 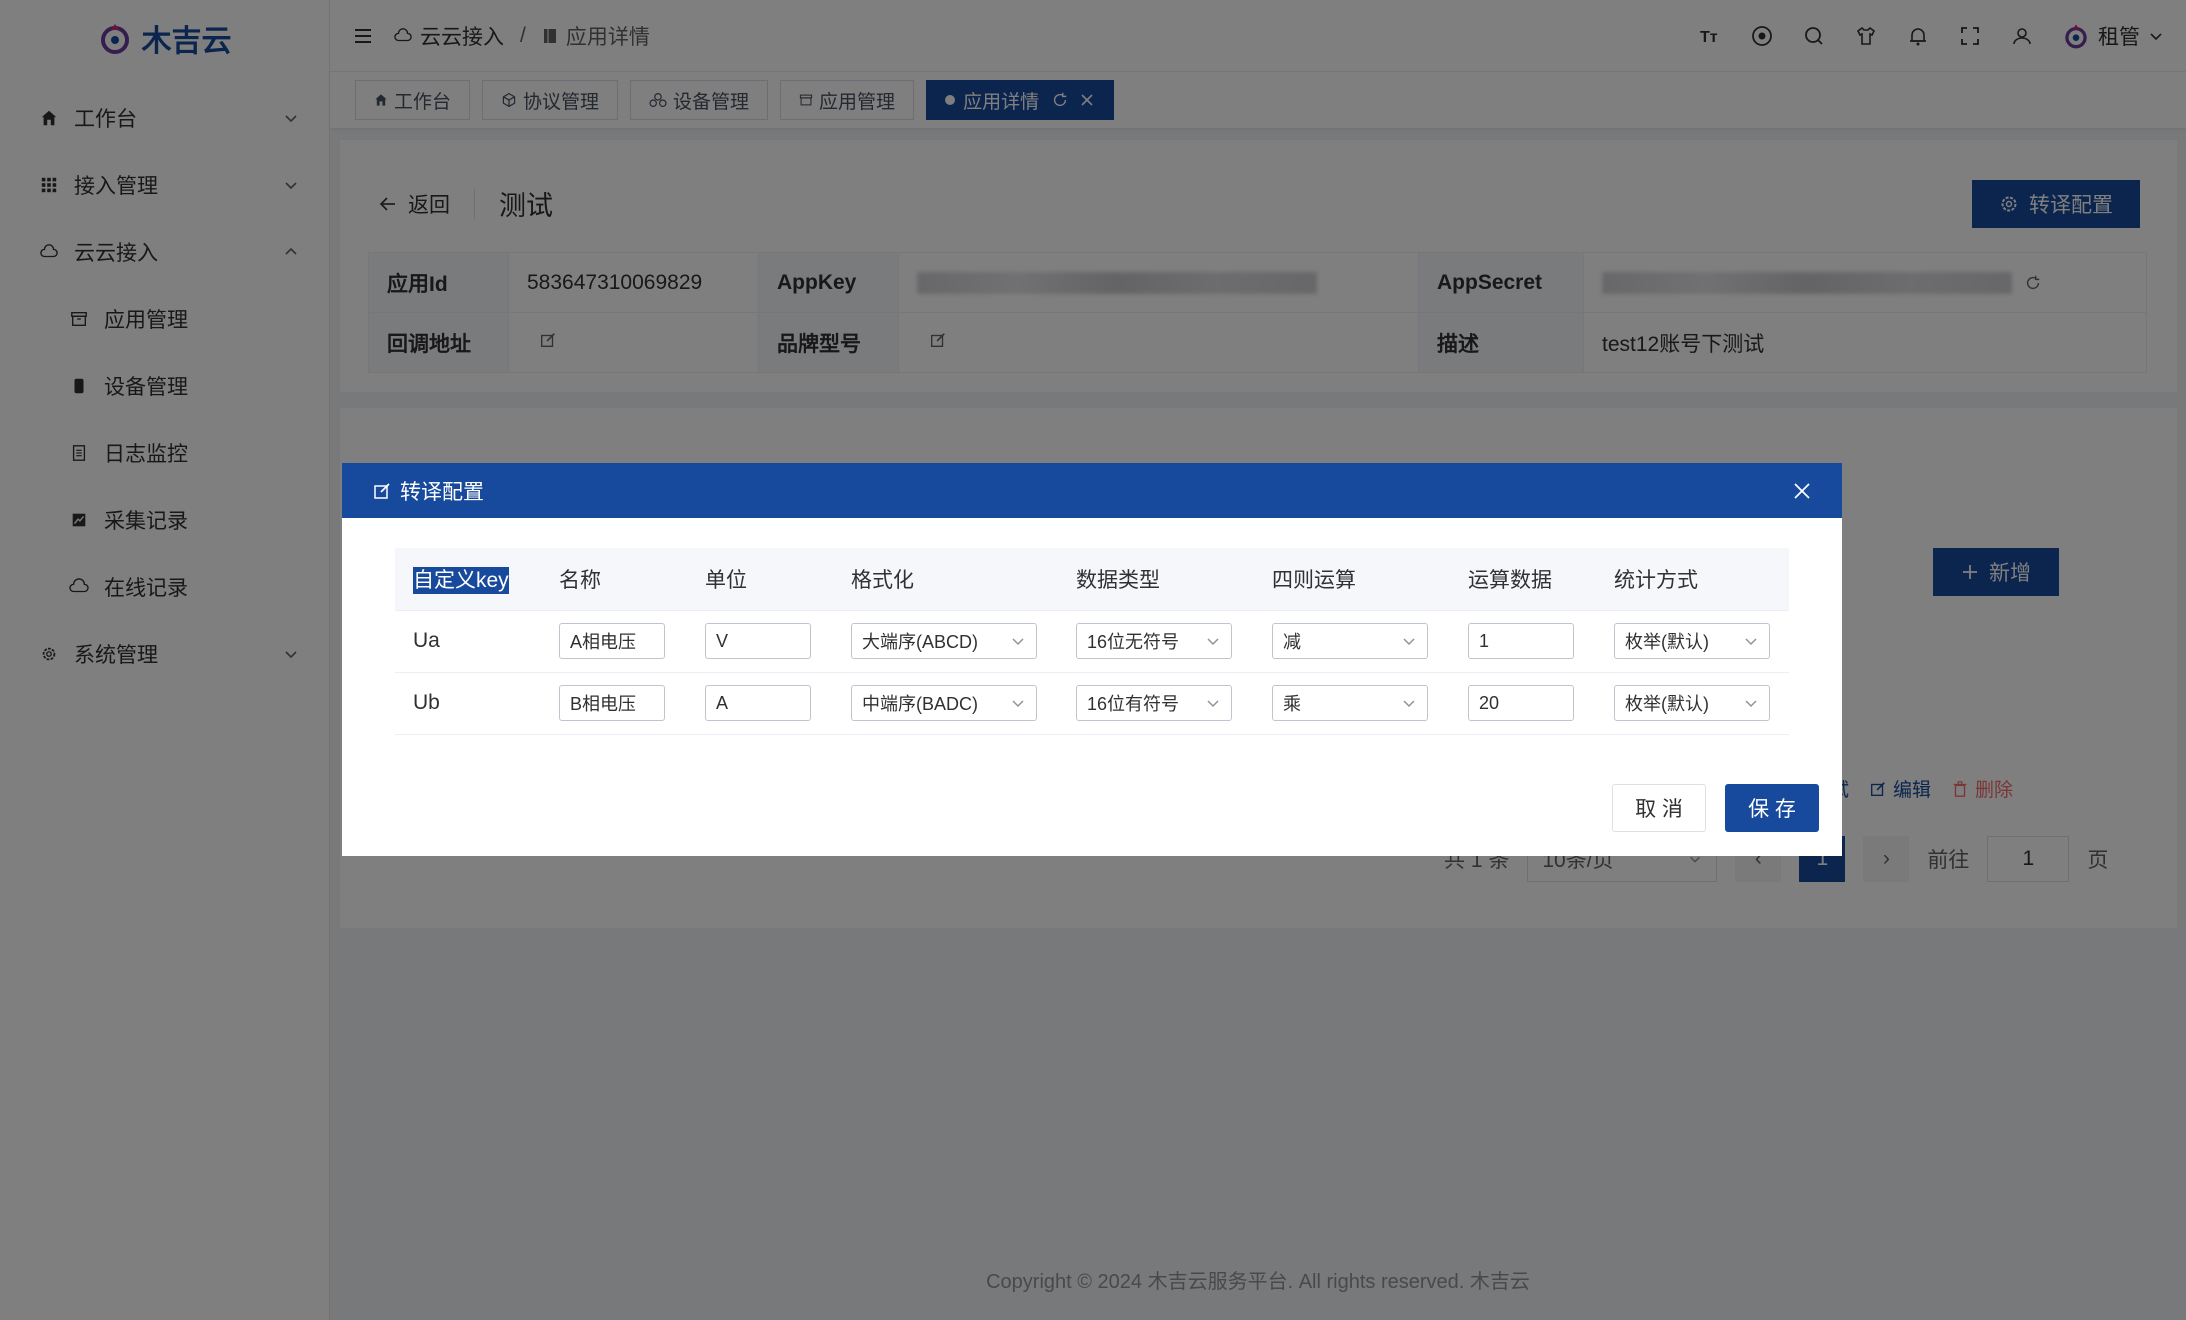 What do you see at coordinates (1350, 641) in the screenshot?
I see `operation-select: 减` at bounding box center [1350, 641].